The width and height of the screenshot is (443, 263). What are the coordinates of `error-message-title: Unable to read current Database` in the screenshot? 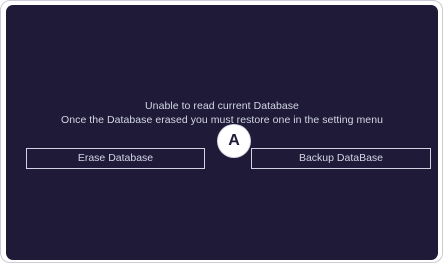 It's located at (222, 106).